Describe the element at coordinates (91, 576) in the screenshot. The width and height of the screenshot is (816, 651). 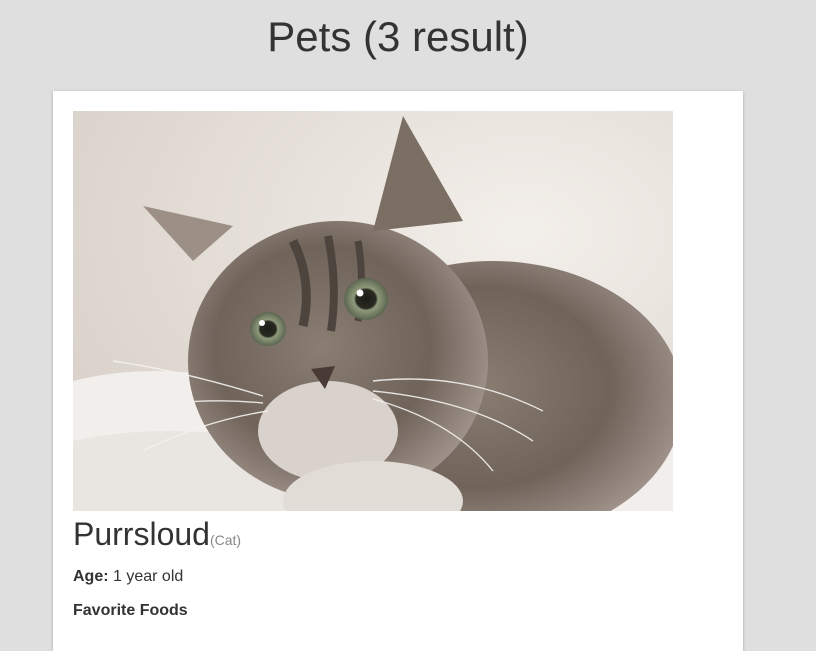
I see `pet-age-label: Age:` at that location.